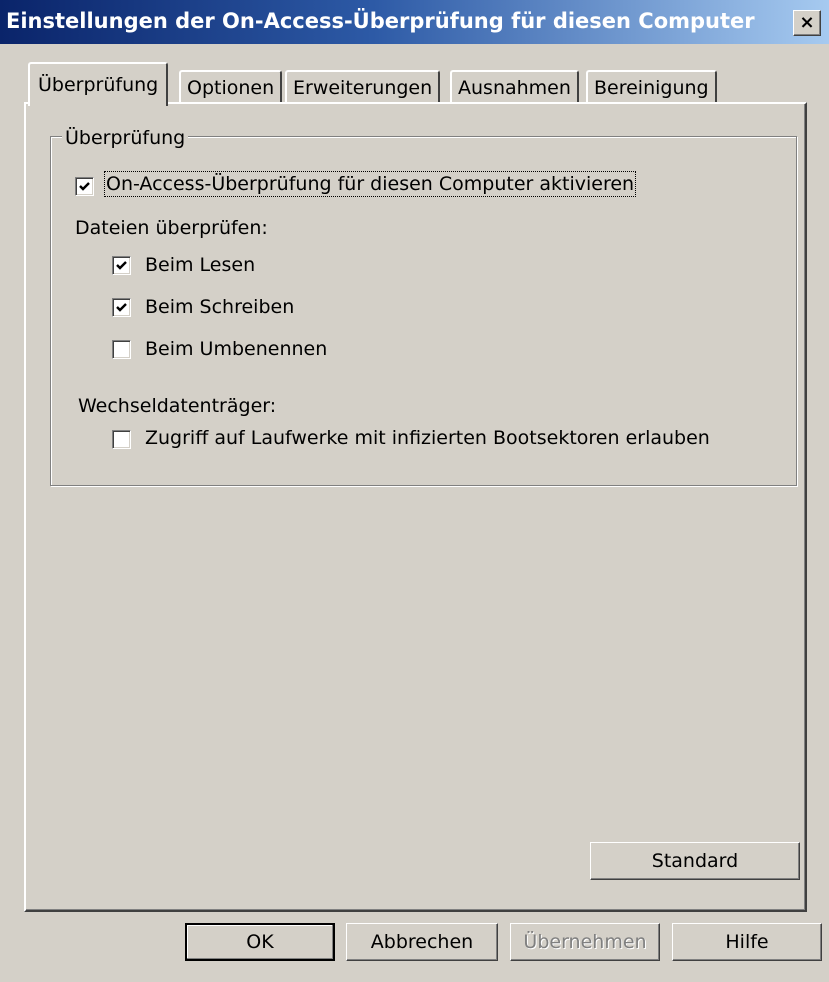  I want to click on ok-button: OK, so click(260, 942).